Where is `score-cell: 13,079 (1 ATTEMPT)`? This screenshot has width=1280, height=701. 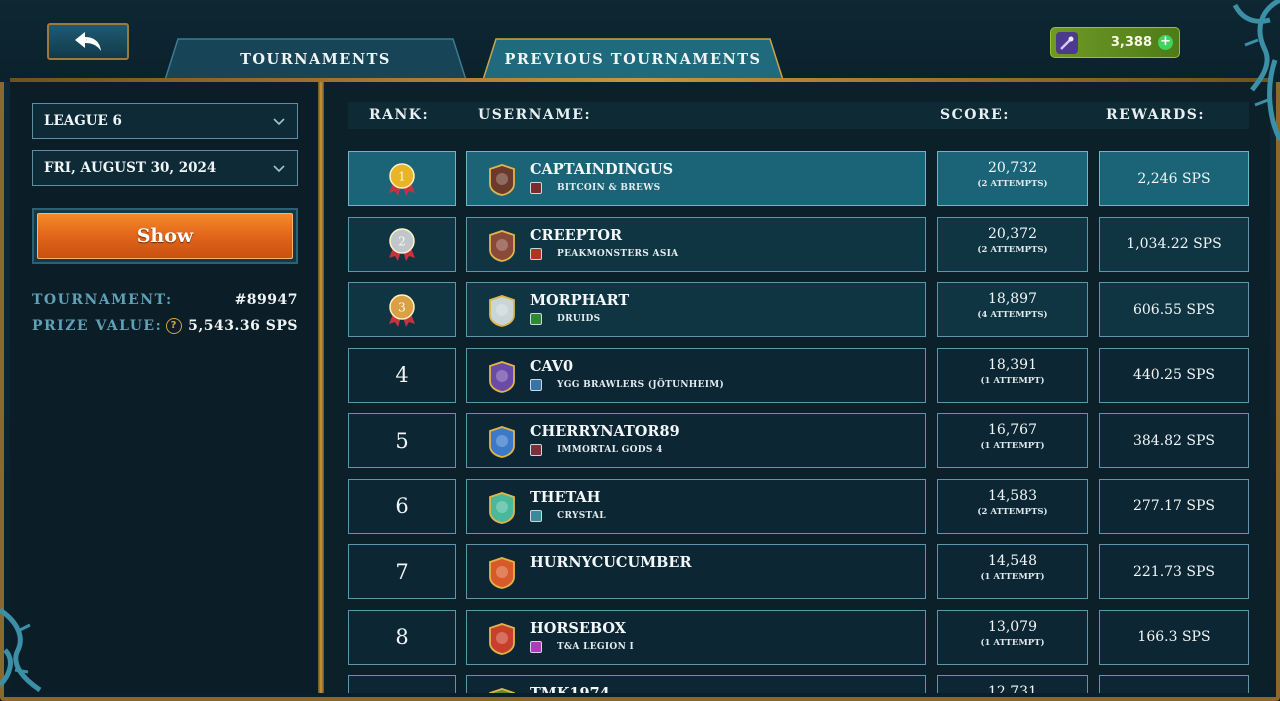 score-cell: 13,079 (1 ATTEMPT) is located at coordinates (1012, 637).